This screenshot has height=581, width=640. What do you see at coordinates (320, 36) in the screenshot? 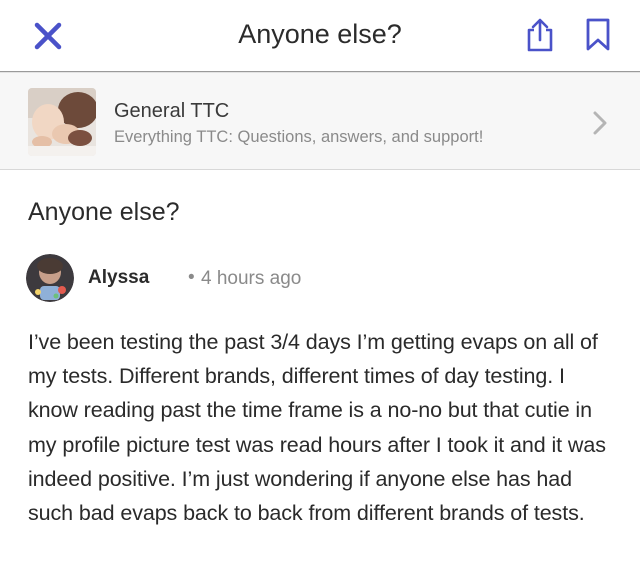
I see `top-bar: Anyone else?` at bounding box center [320, 36].